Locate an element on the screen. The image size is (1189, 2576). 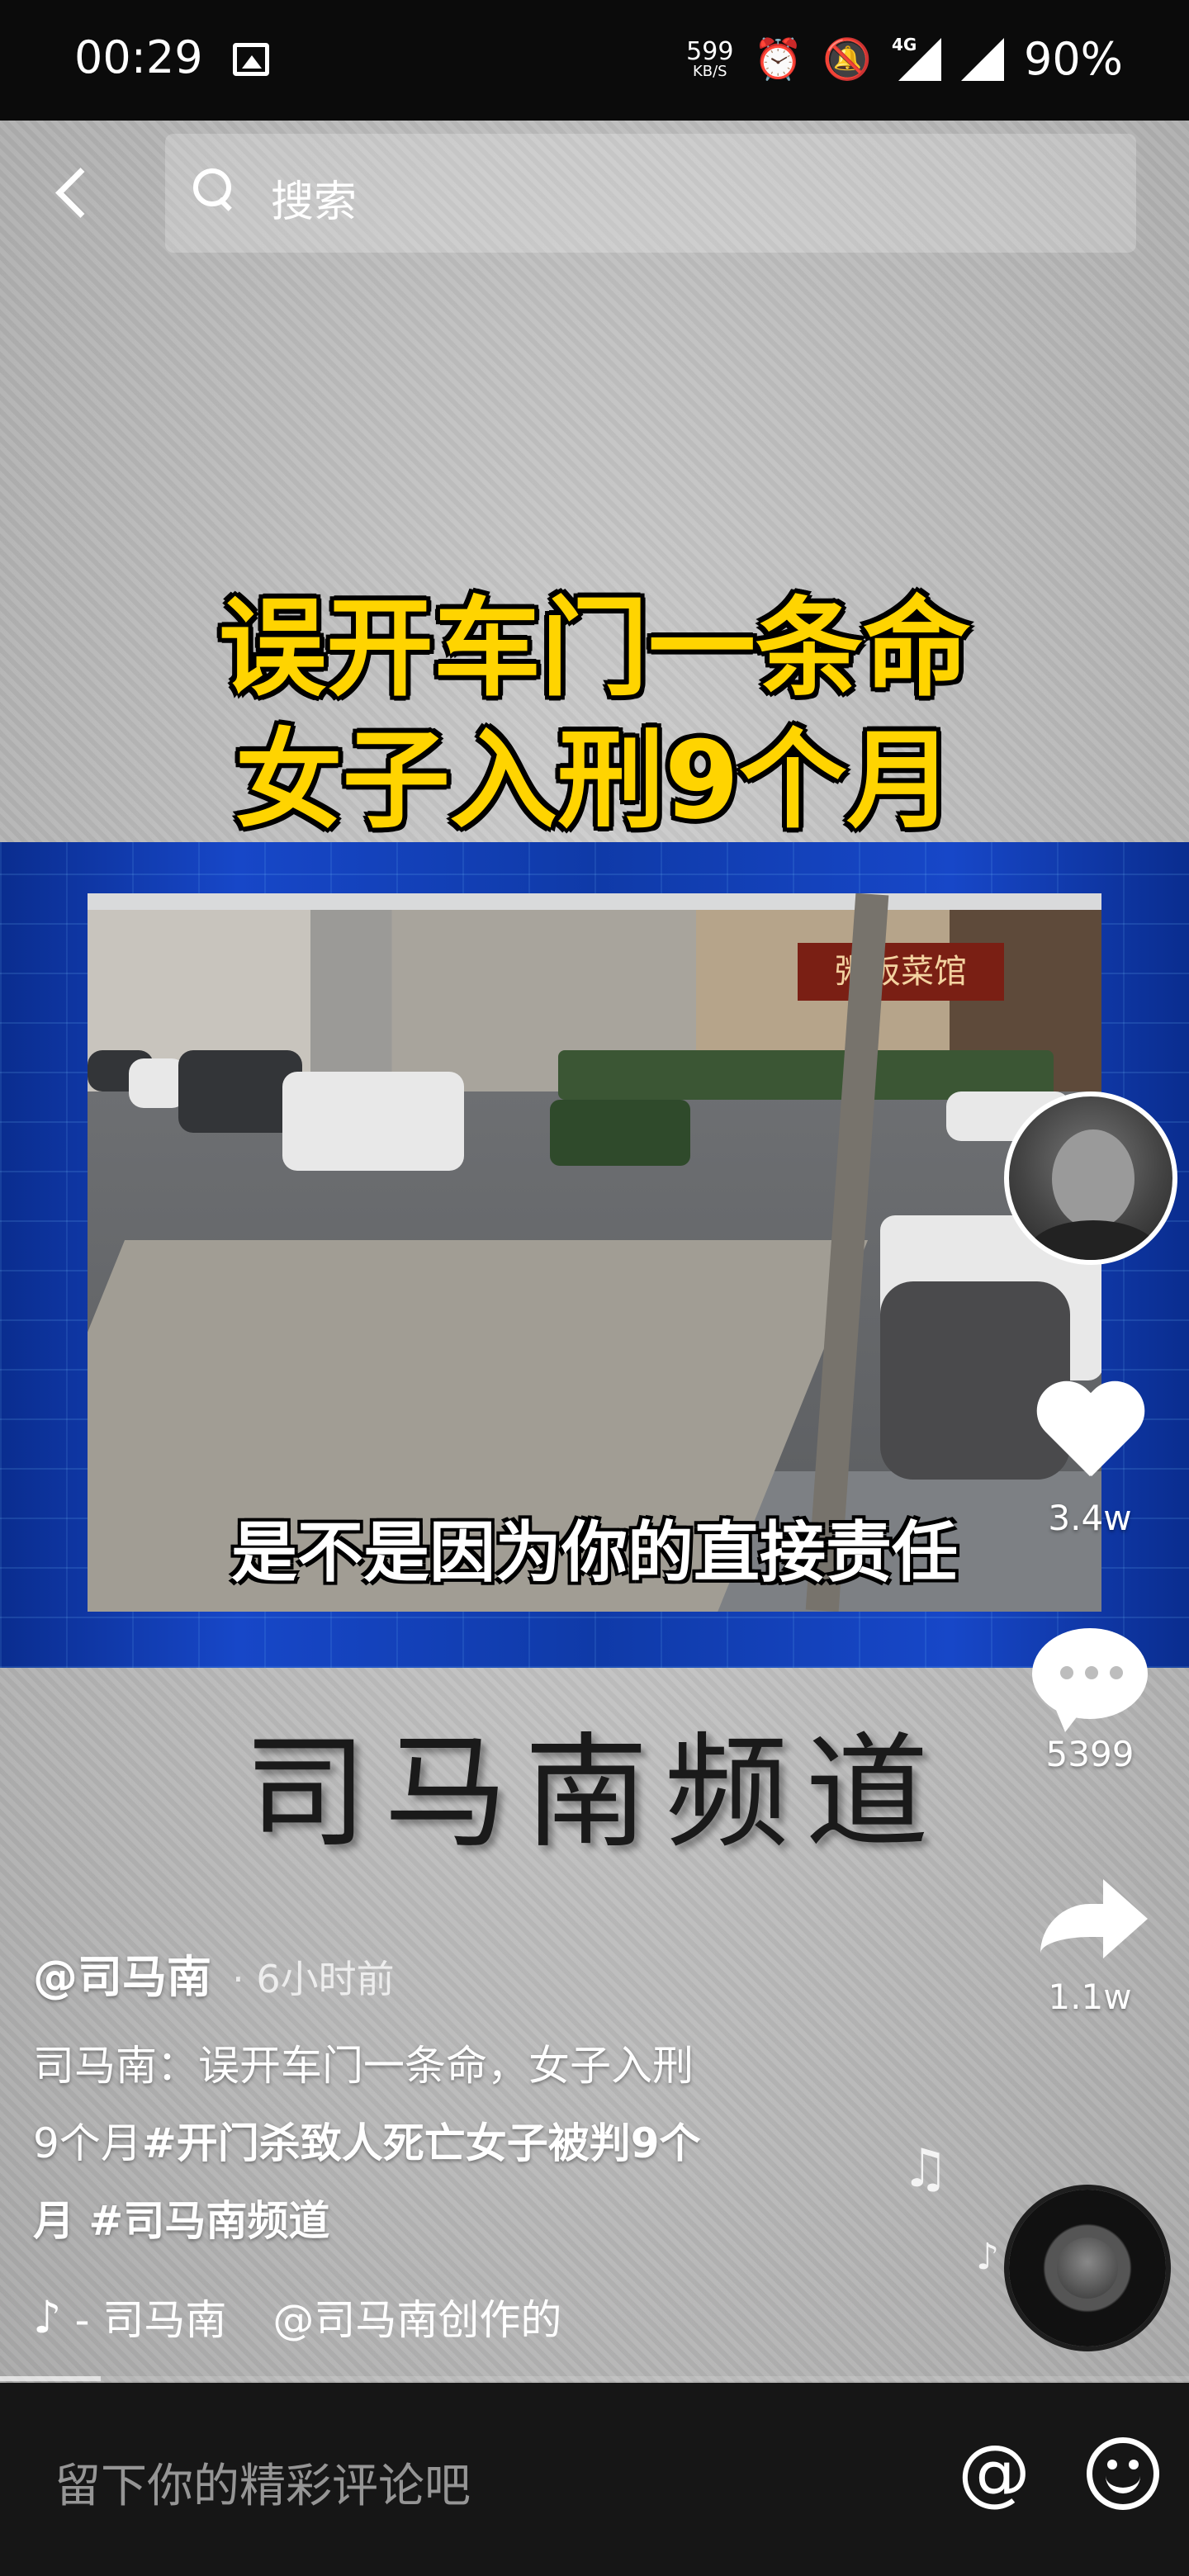
caption-line: 9个月#开门杀致人死亡女子被判9个 is located at coordinates (437, 2143).